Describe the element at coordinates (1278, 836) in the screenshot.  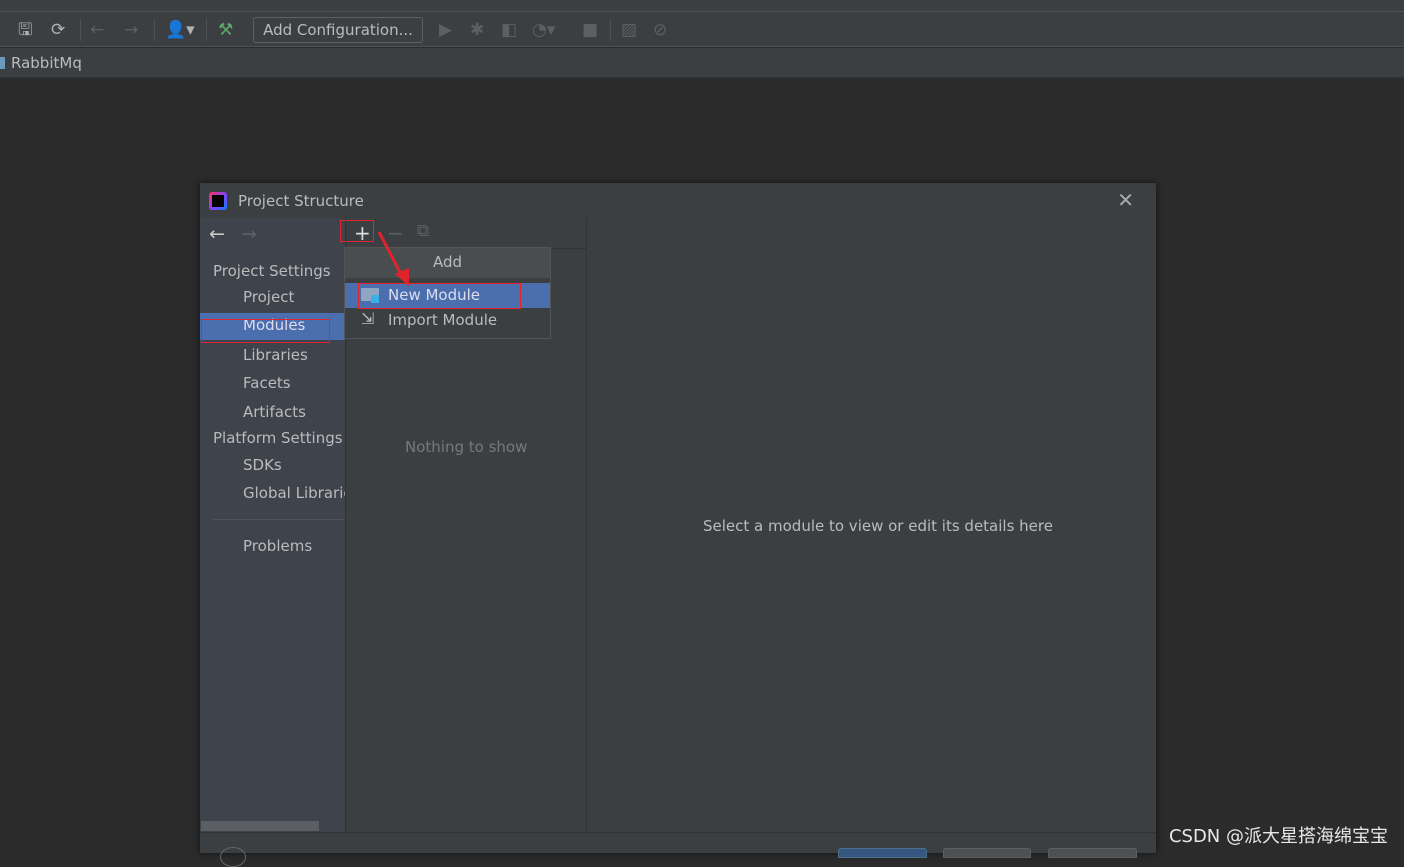
I see `watermark: CSDN @派大星搭海绵宝宝` at that location.